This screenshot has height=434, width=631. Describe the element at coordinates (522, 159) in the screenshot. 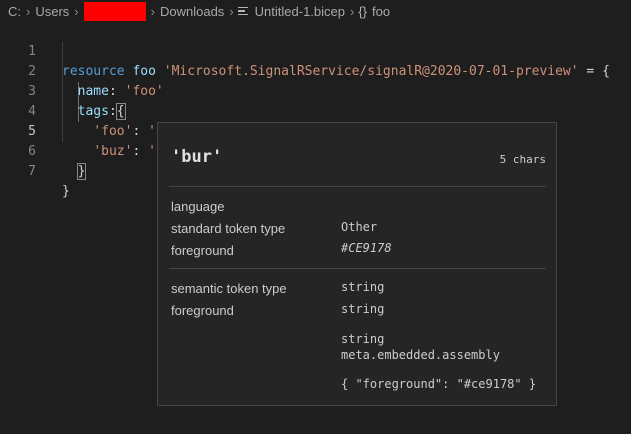

I see `token-length: 5 chars` at that location.